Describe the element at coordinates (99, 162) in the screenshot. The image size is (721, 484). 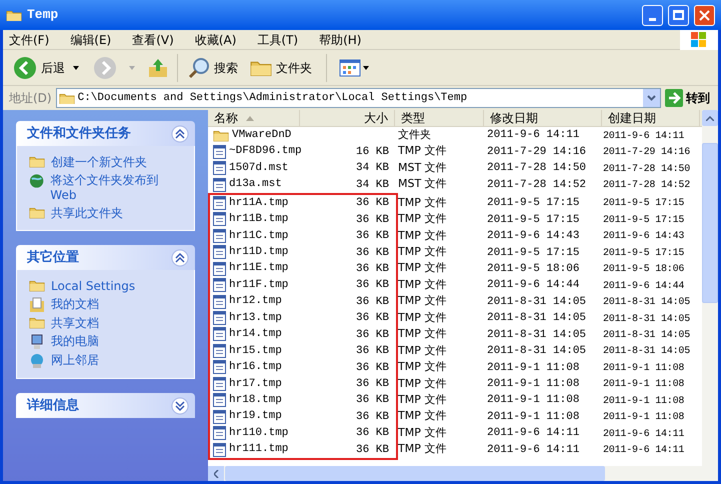
I see `task-link: 创建一个新文件夹` at that location.